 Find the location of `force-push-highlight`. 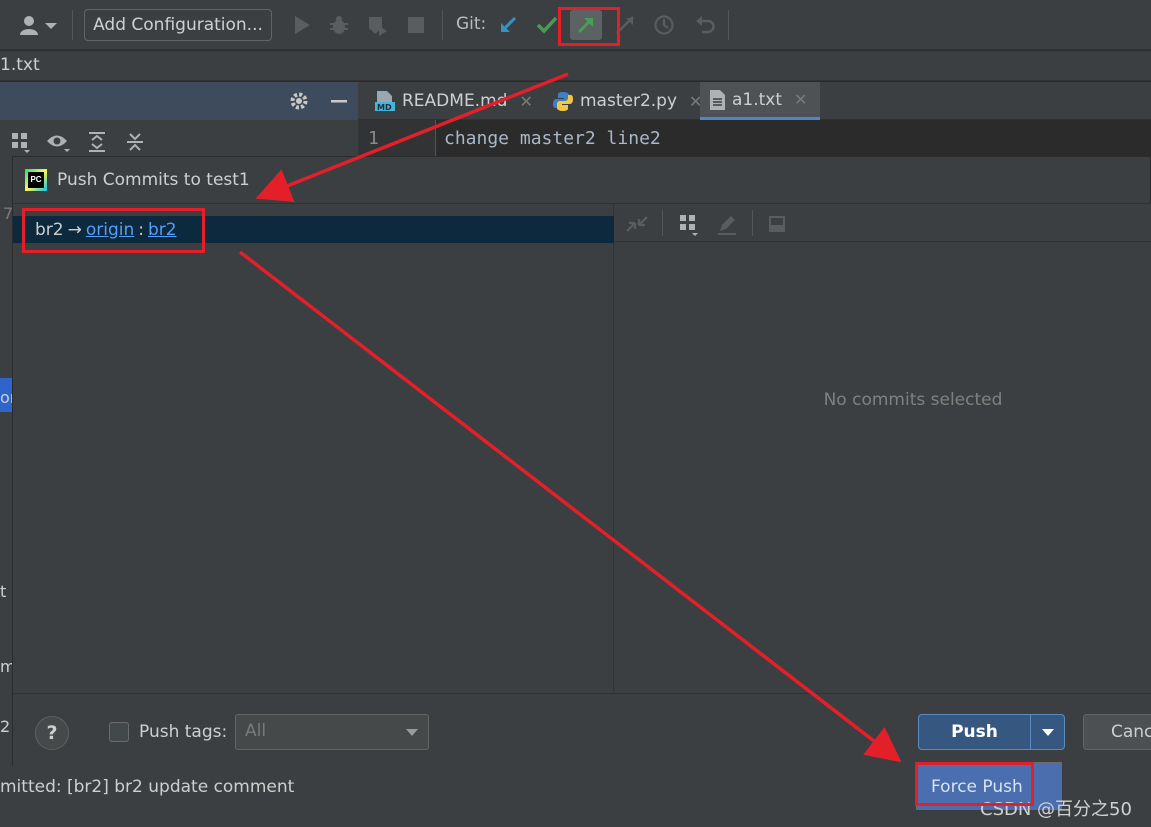

force-push-highlight is located at coordinates (974, 784).